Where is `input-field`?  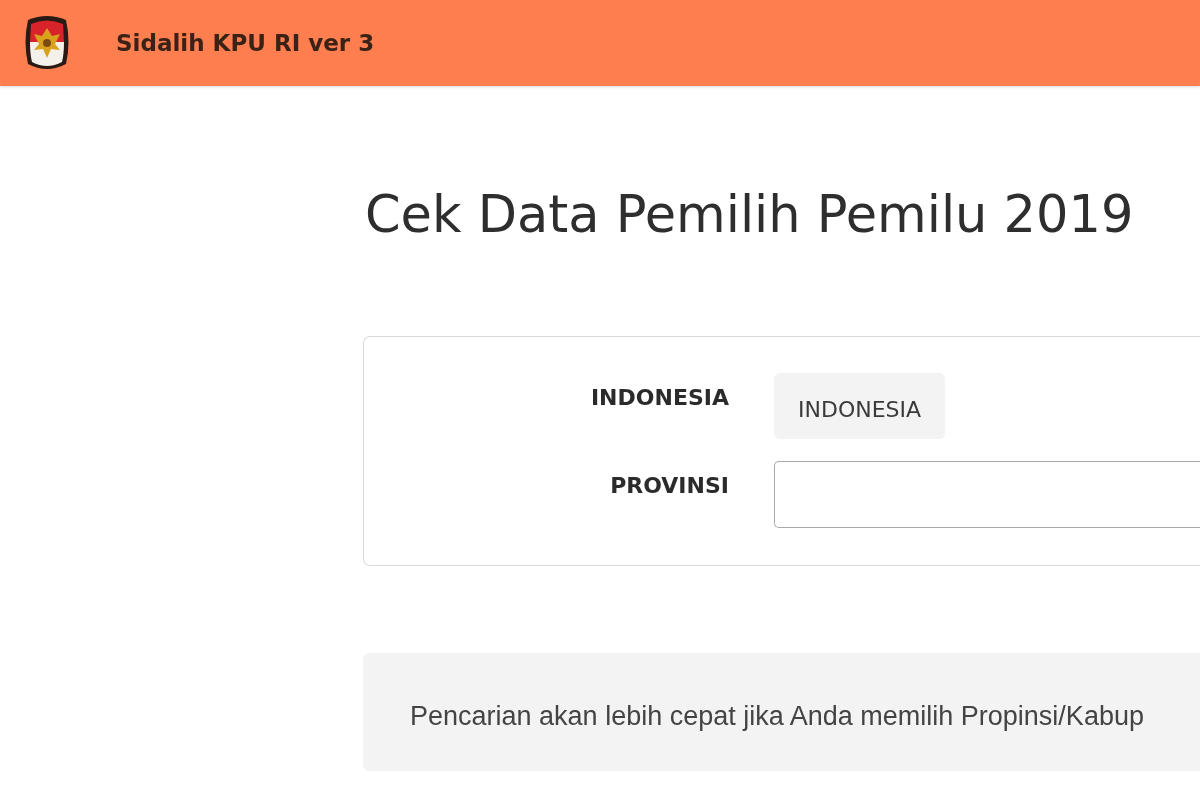
input-field is located at coordinates (987, 494).